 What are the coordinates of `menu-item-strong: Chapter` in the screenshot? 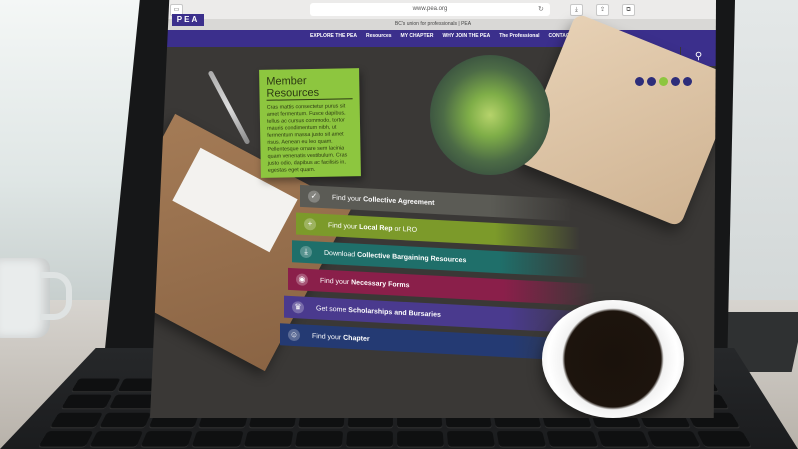 It's located at (356, 338).